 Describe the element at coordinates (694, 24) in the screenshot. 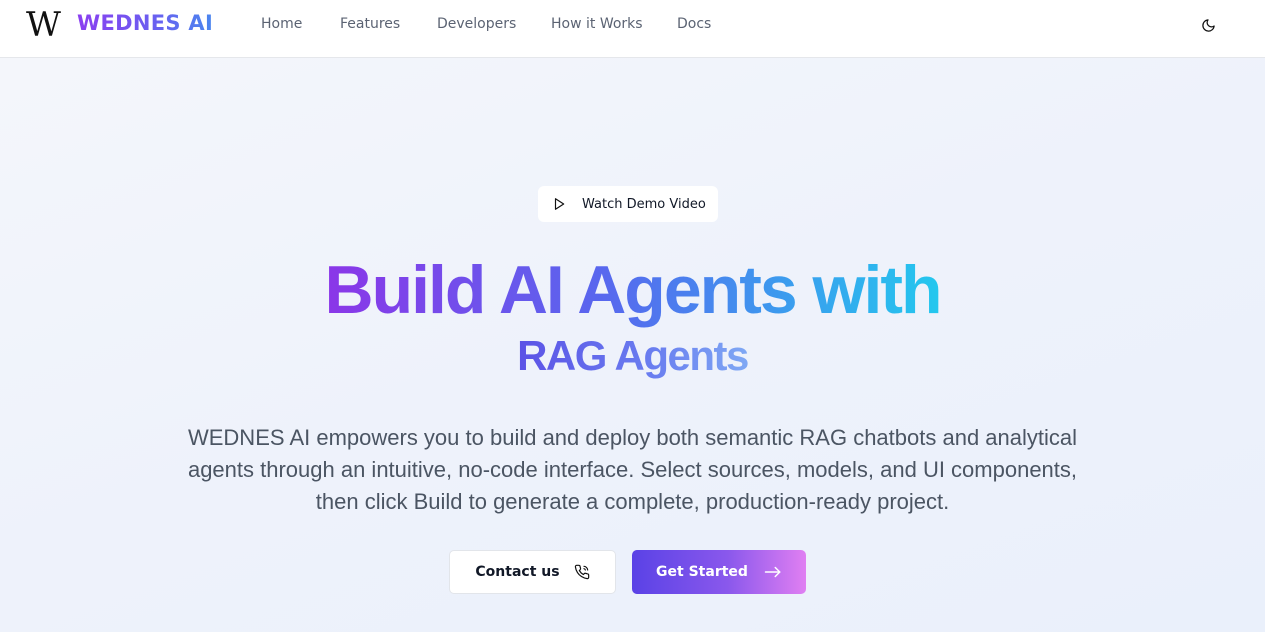

I see `nav-docs: Docs` at that location.